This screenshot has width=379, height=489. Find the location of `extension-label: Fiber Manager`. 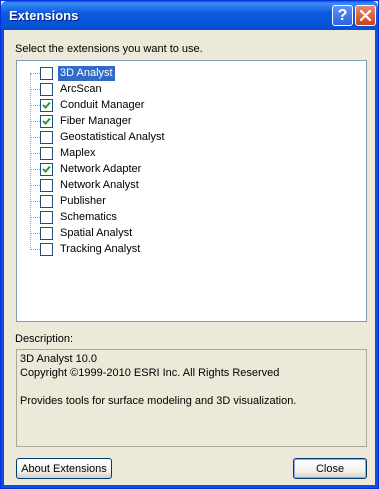

extension-label: Fiber Manager is located at coordinates (96, 121).